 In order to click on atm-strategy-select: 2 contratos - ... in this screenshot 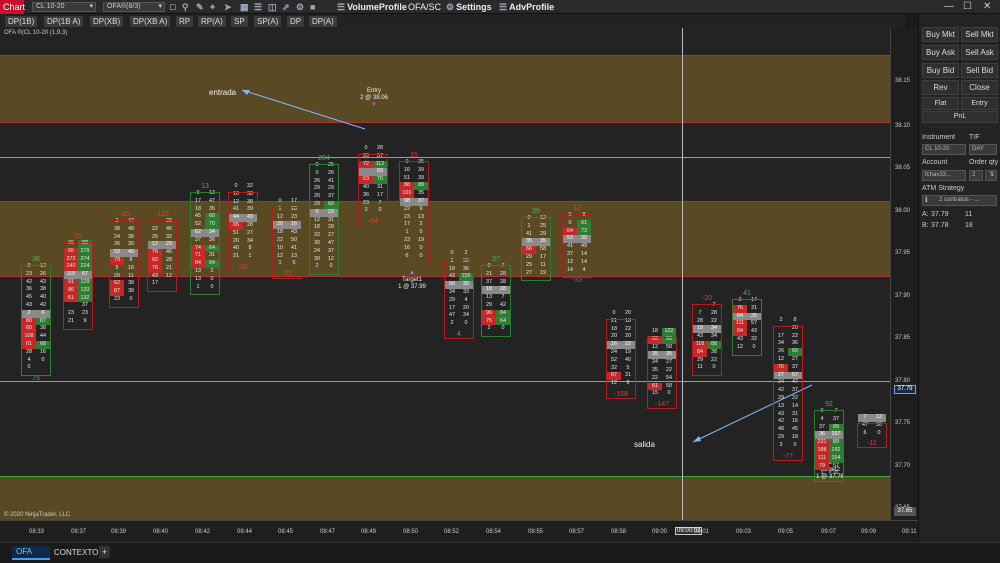, I will do `click(959, 200)`.